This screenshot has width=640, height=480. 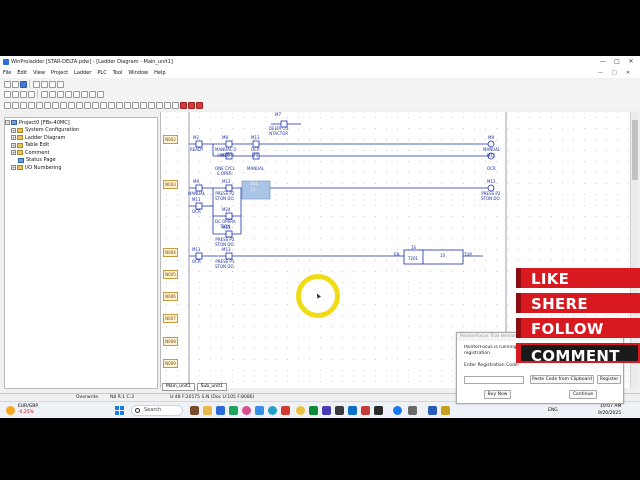 What do you see at coordinates (254, 184) in the screenshot?
I see `selected-element-address: 101` at bounding box center [254, 184].